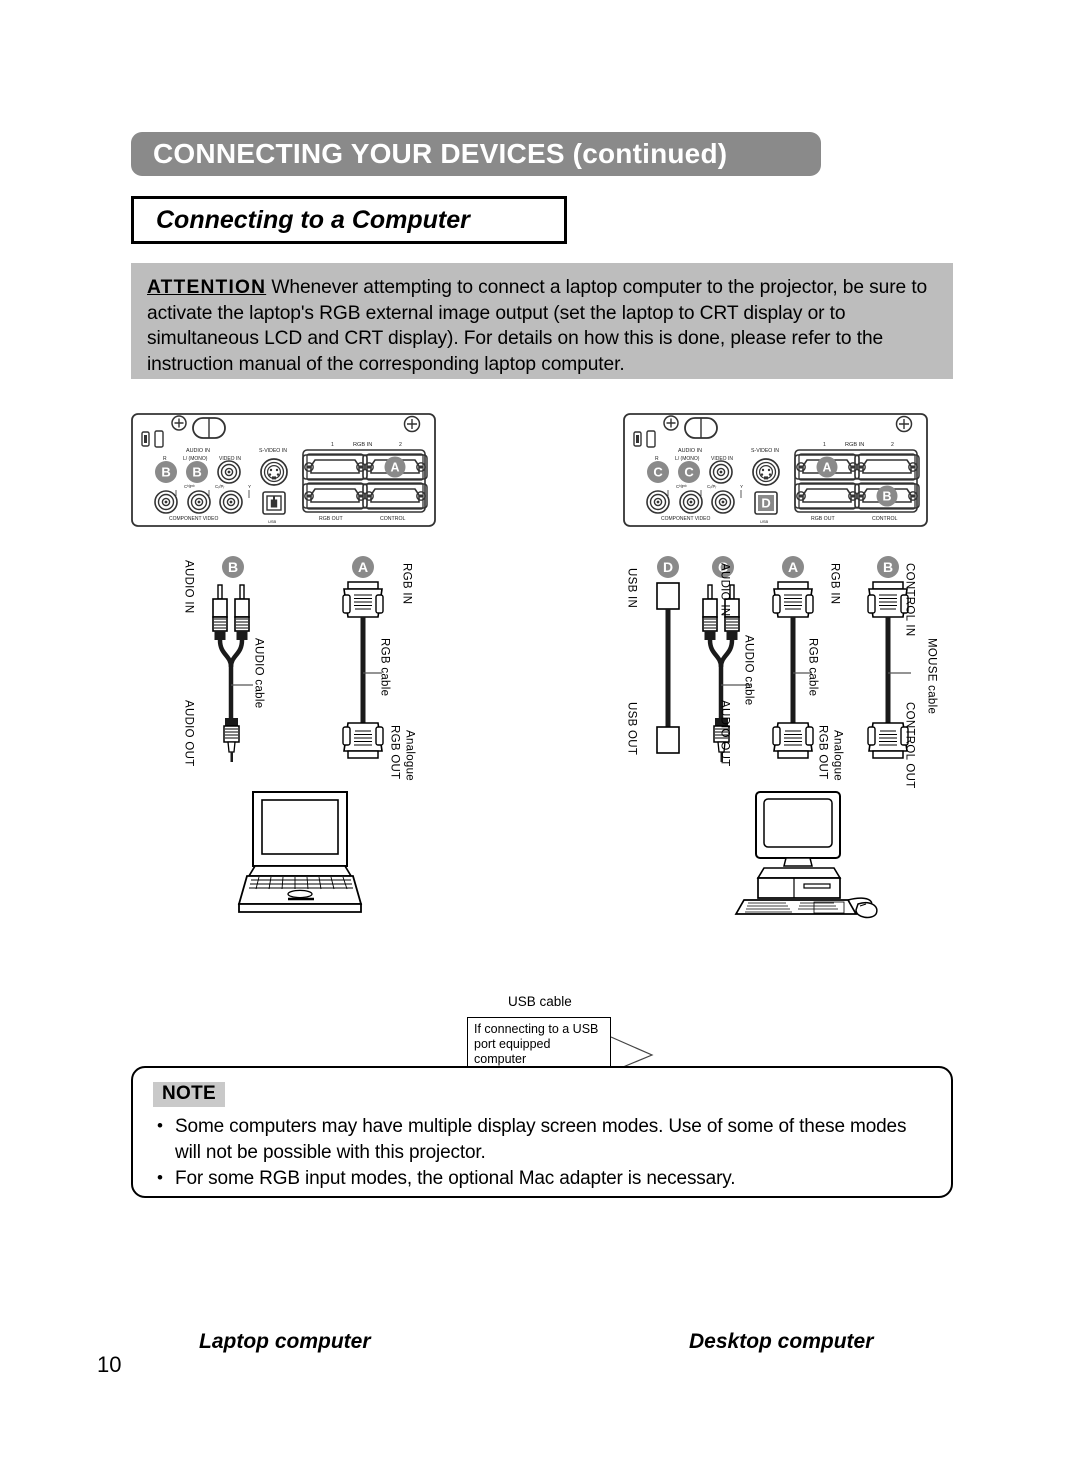  I want to click on laptop-illustration, so click(300, 855).